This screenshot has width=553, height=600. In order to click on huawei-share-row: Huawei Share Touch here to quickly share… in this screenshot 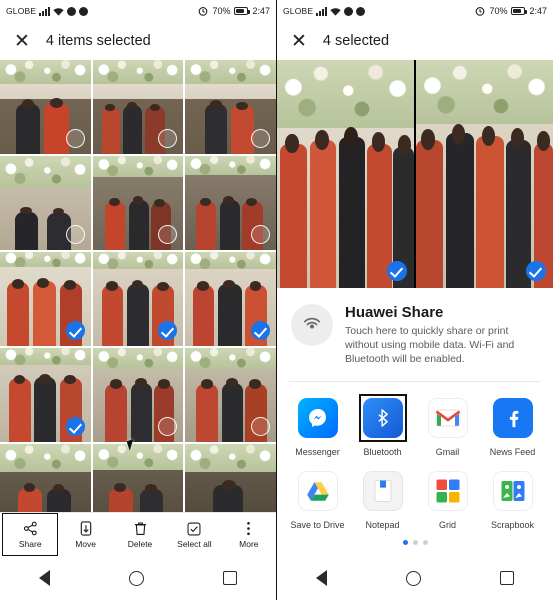, I will do `click(415, 332)`.